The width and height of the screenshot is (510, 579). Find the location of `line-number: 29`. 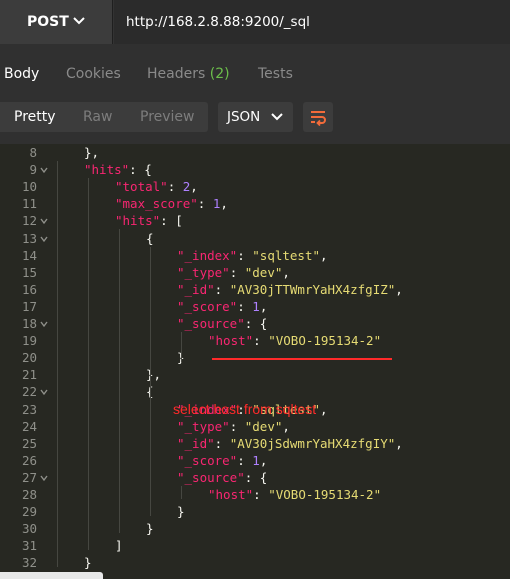

line-number: 29 is located at coordinates (29, 512).